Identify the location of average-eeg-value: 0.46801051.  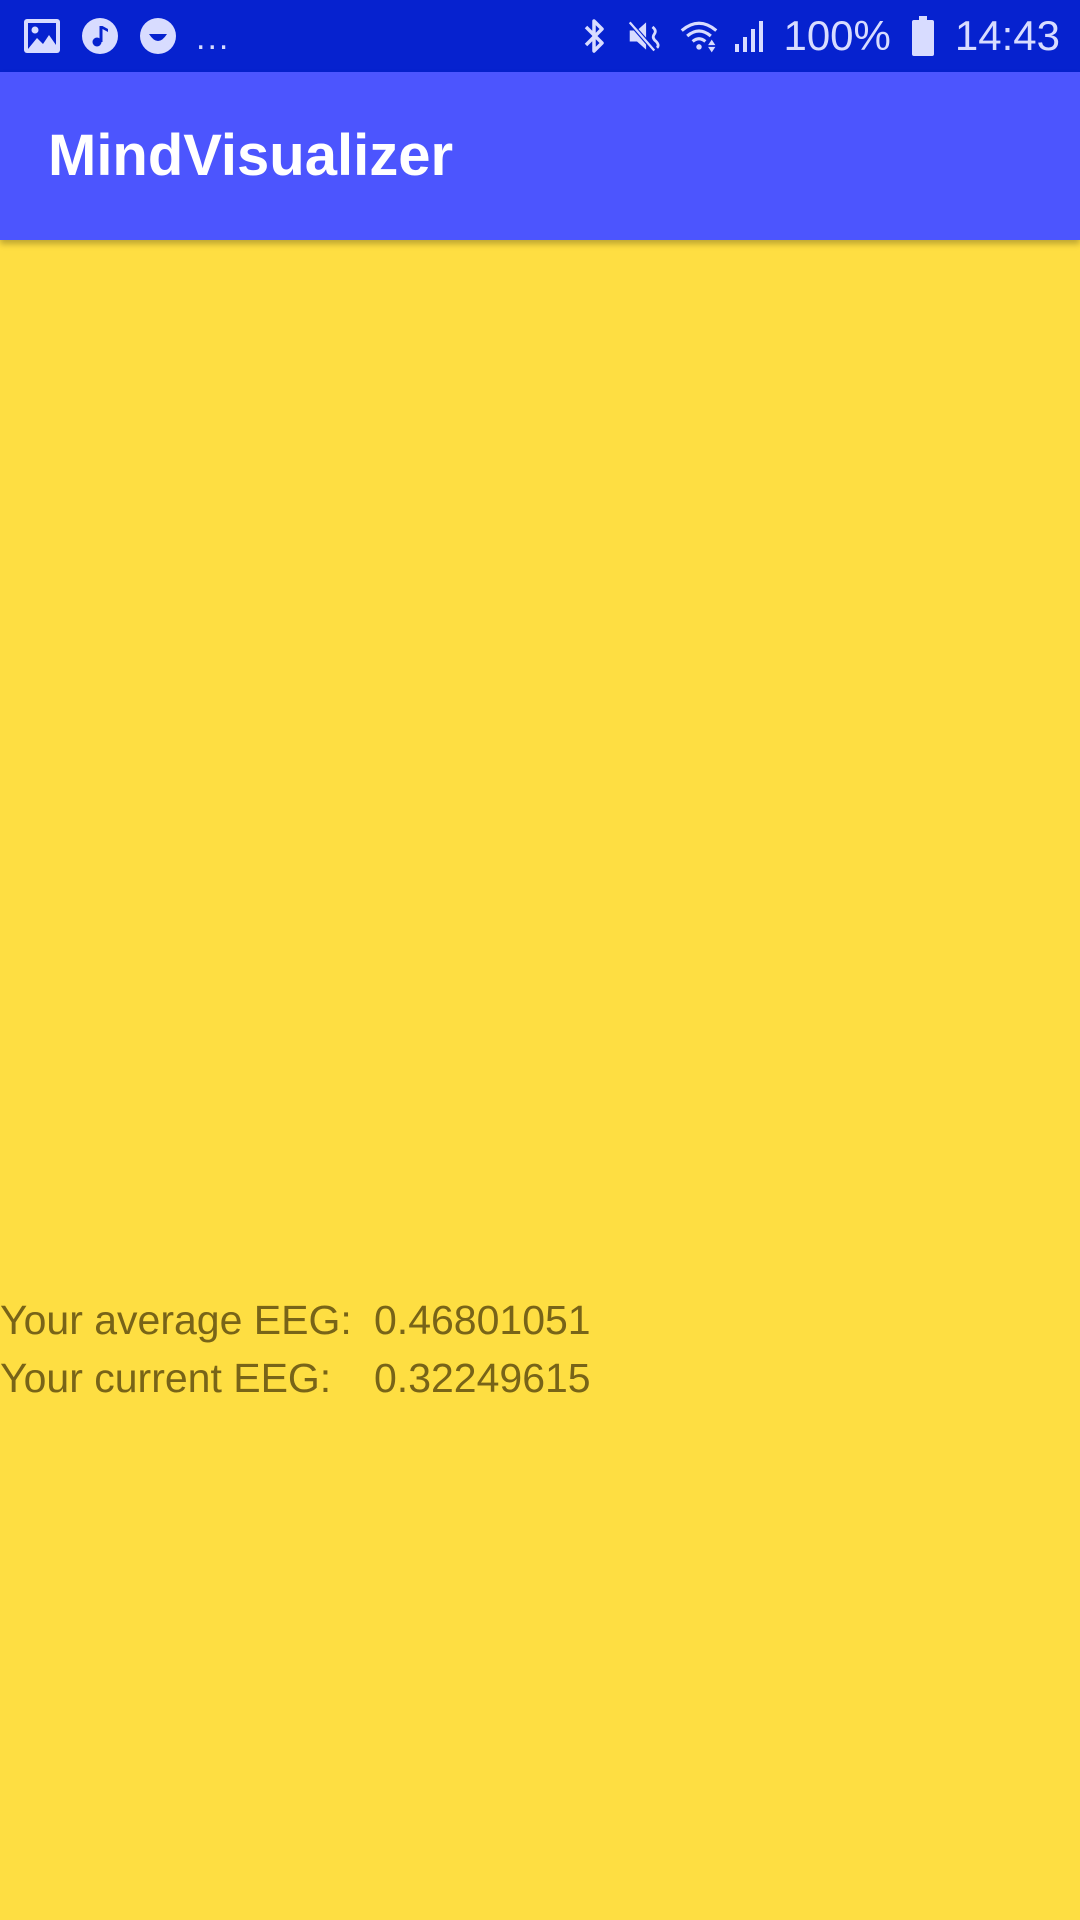
(482, 1320).